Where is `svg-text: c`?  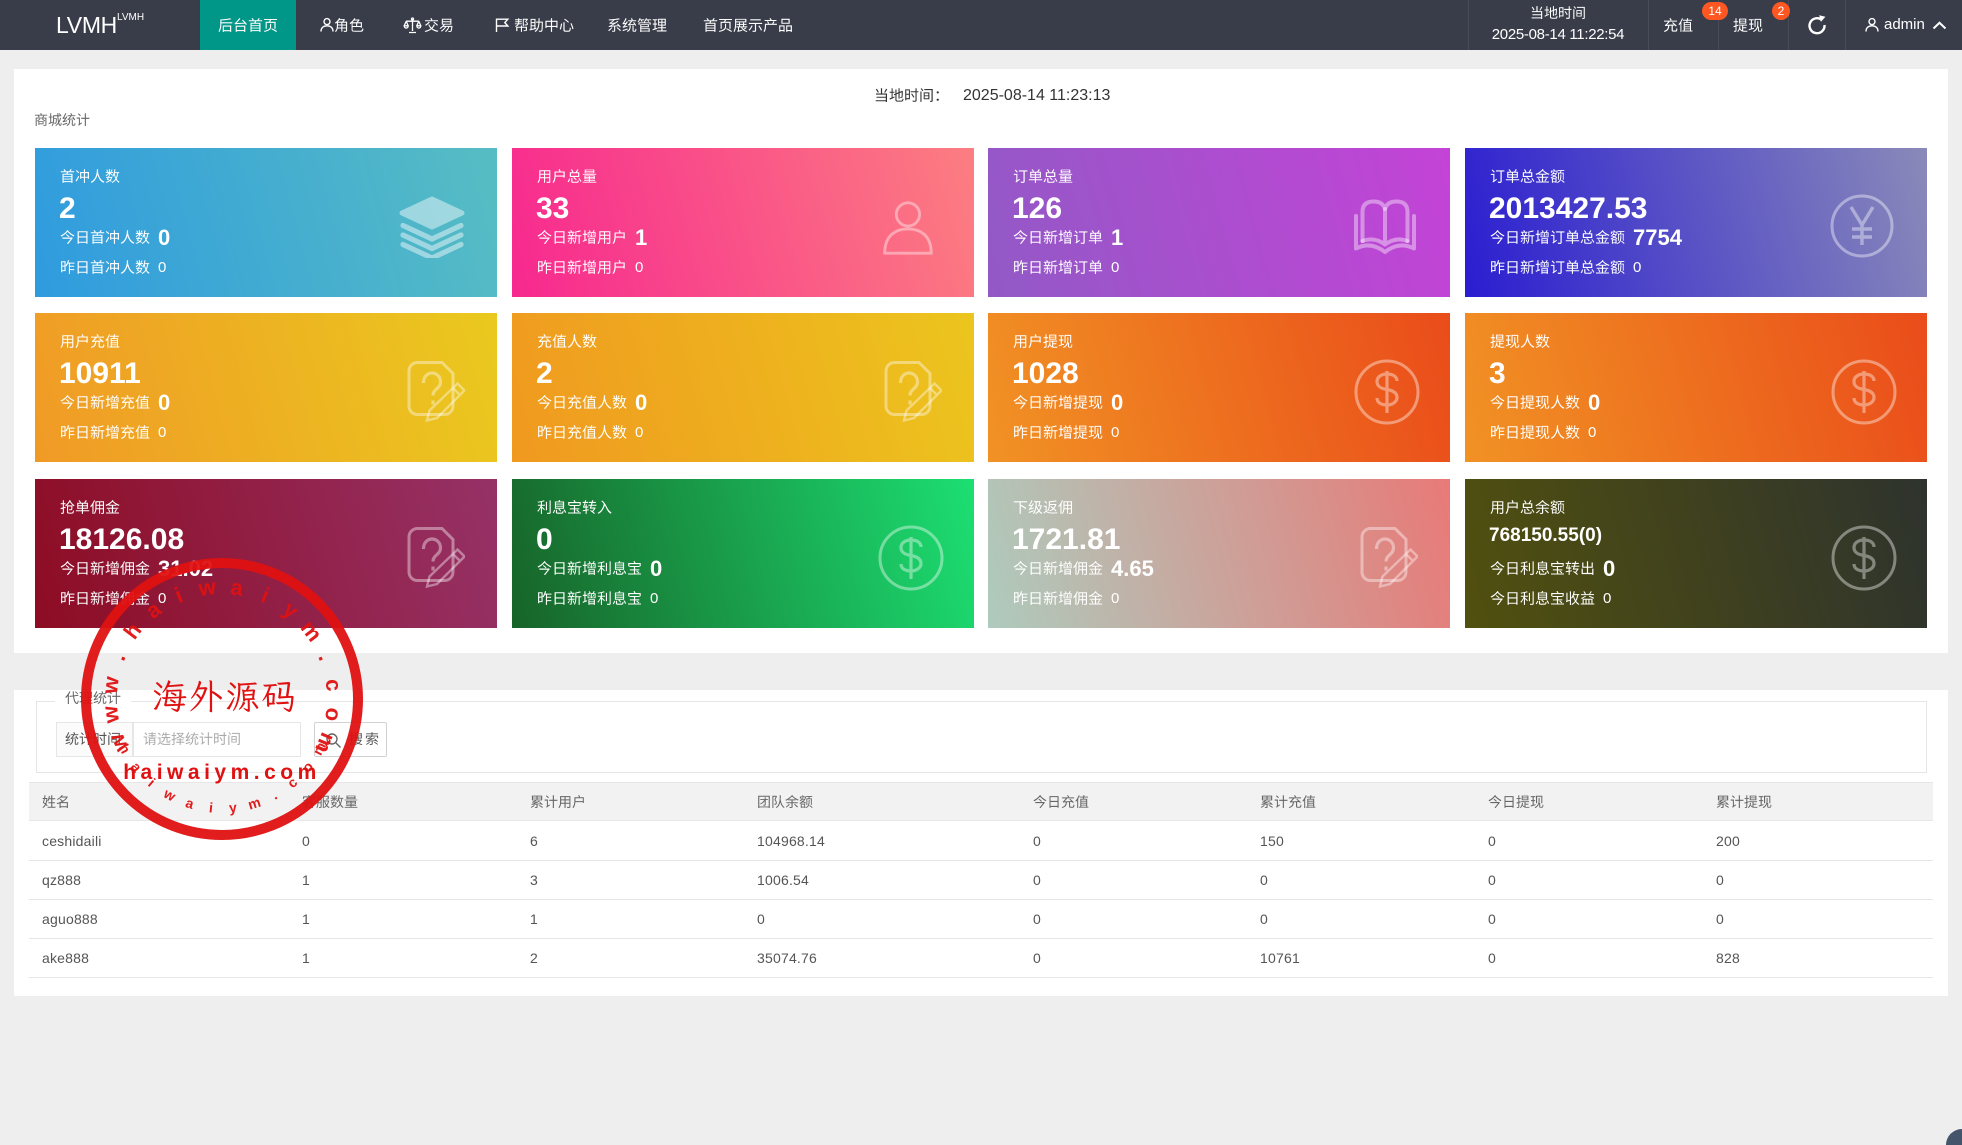
svg-text: c is located at coordinates (333, 684).